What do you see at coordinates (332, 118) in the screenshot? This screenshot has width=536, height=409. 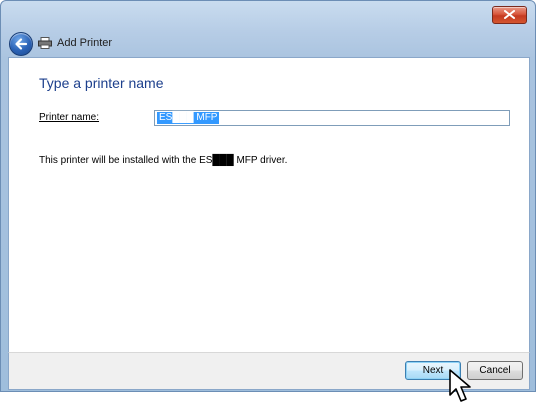 I see `printer-name-input: ES███ MFP` at bounding box center [332, 118].